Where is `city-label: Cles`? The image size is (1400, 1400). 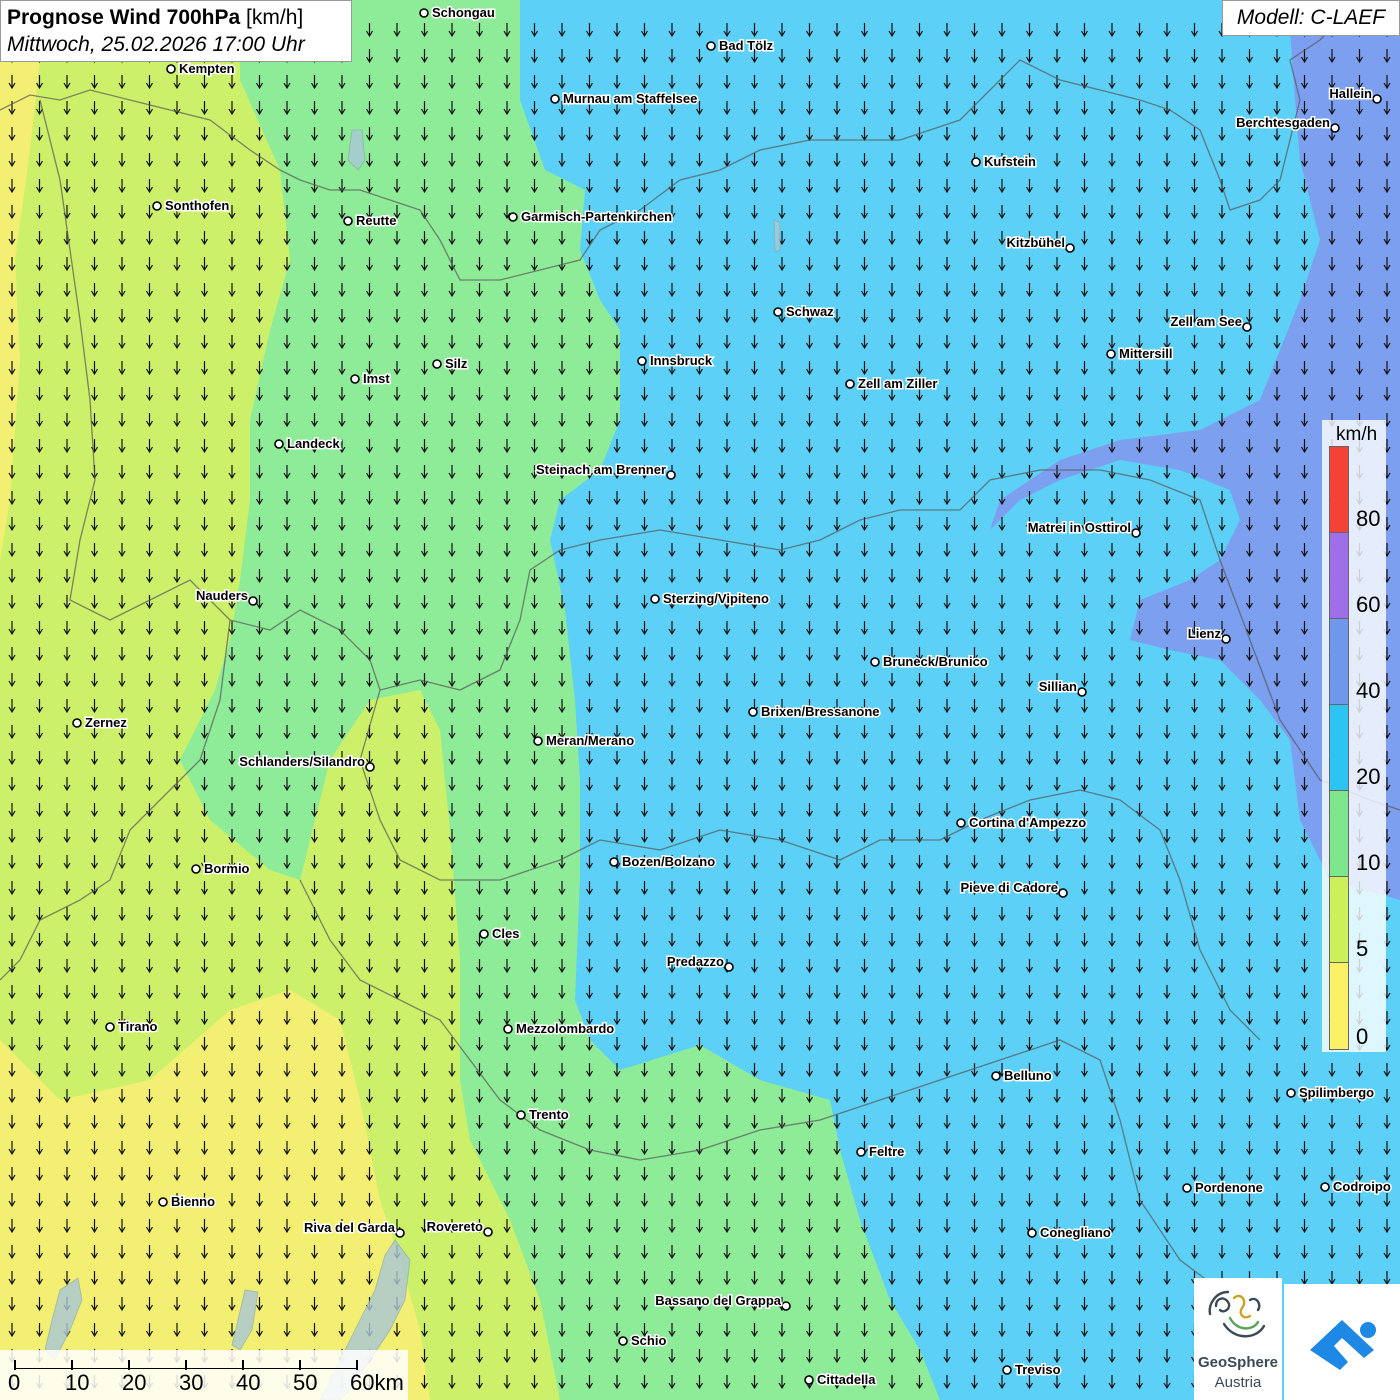 city-label: Cles is located at coordinates (505, 933).